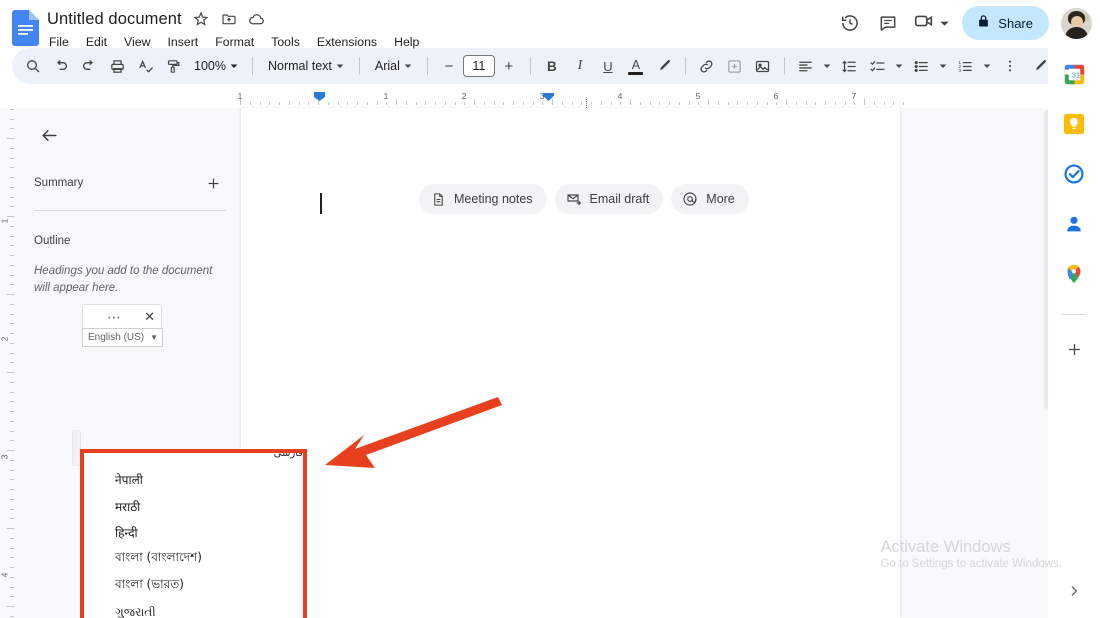 The width and height of the screenshot is (1100, 618). Describe the element at coordinates (609, 199) in the screenshot. I see `chip-email-draft: Email draft` at that location.